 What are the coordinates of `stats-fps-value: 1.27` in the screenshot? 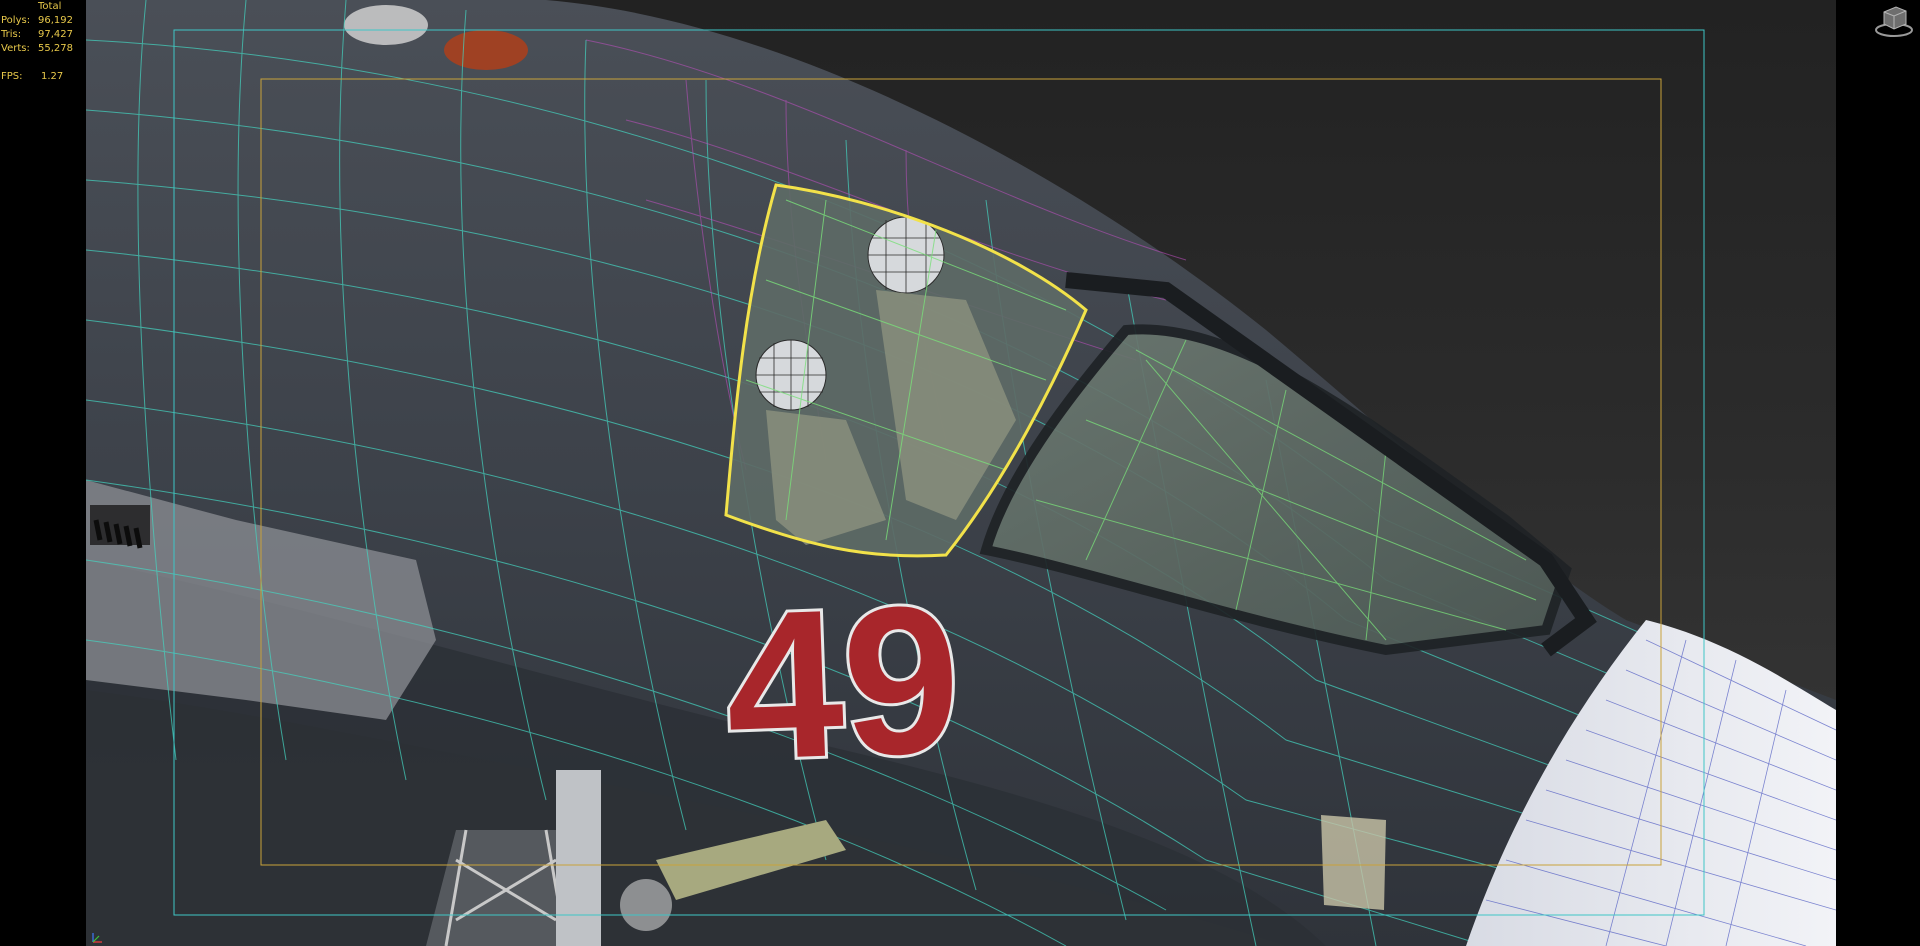 It's located at (52, 76).